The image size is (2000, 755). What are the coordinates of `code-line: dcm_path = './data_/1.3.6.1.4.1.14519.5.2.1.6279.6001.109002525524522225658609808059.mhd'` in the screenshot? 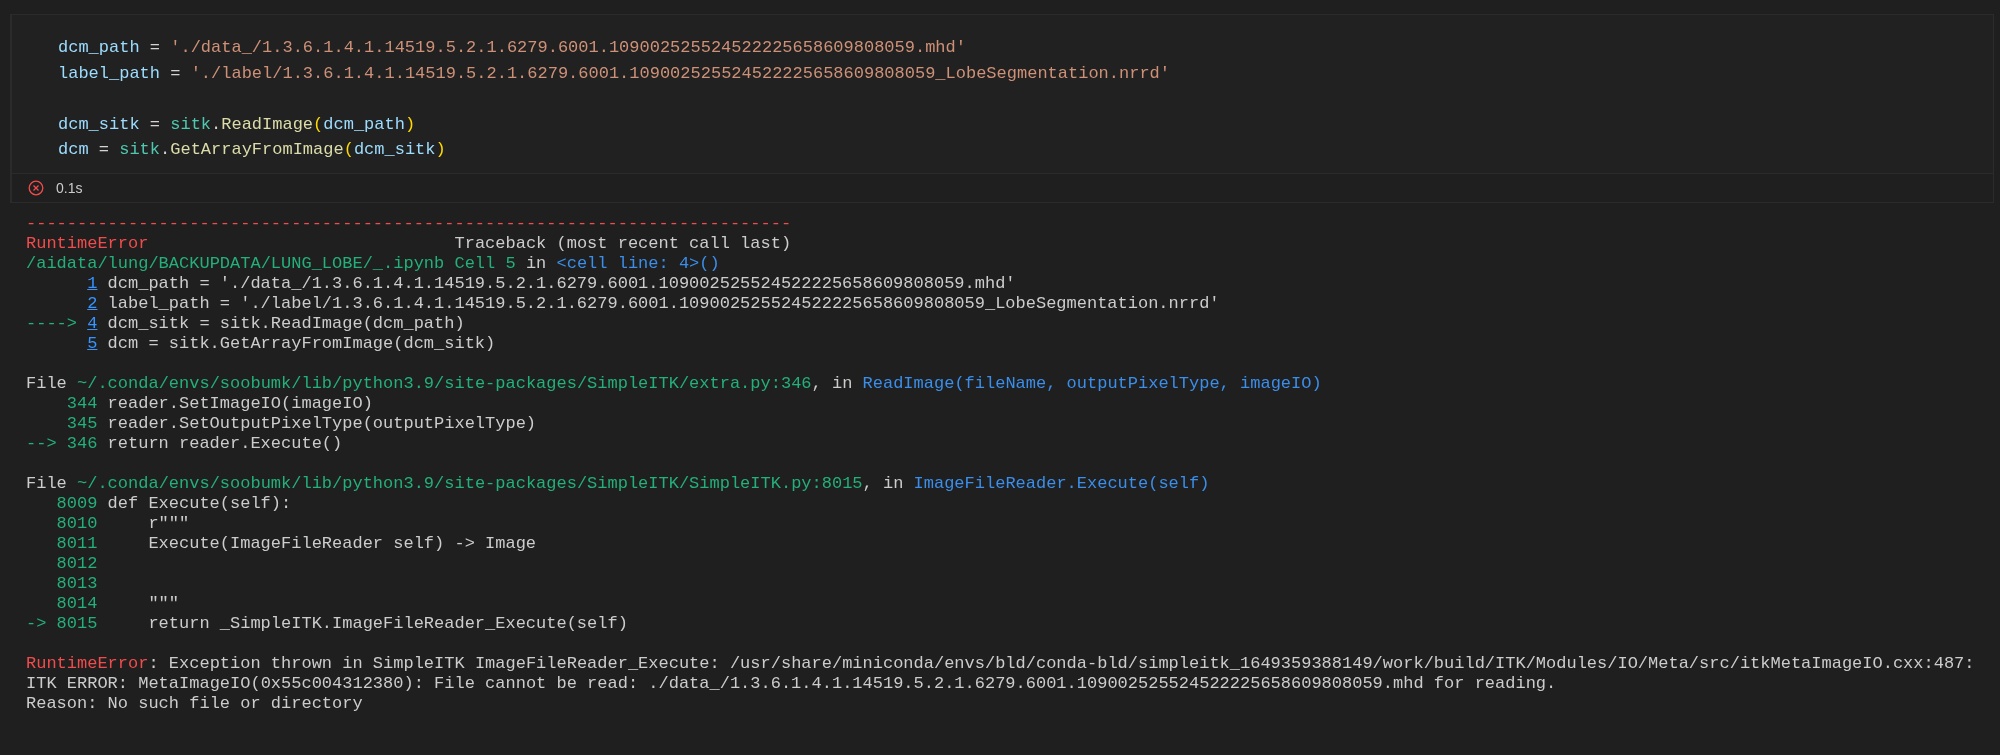 It's located at (512, 48).